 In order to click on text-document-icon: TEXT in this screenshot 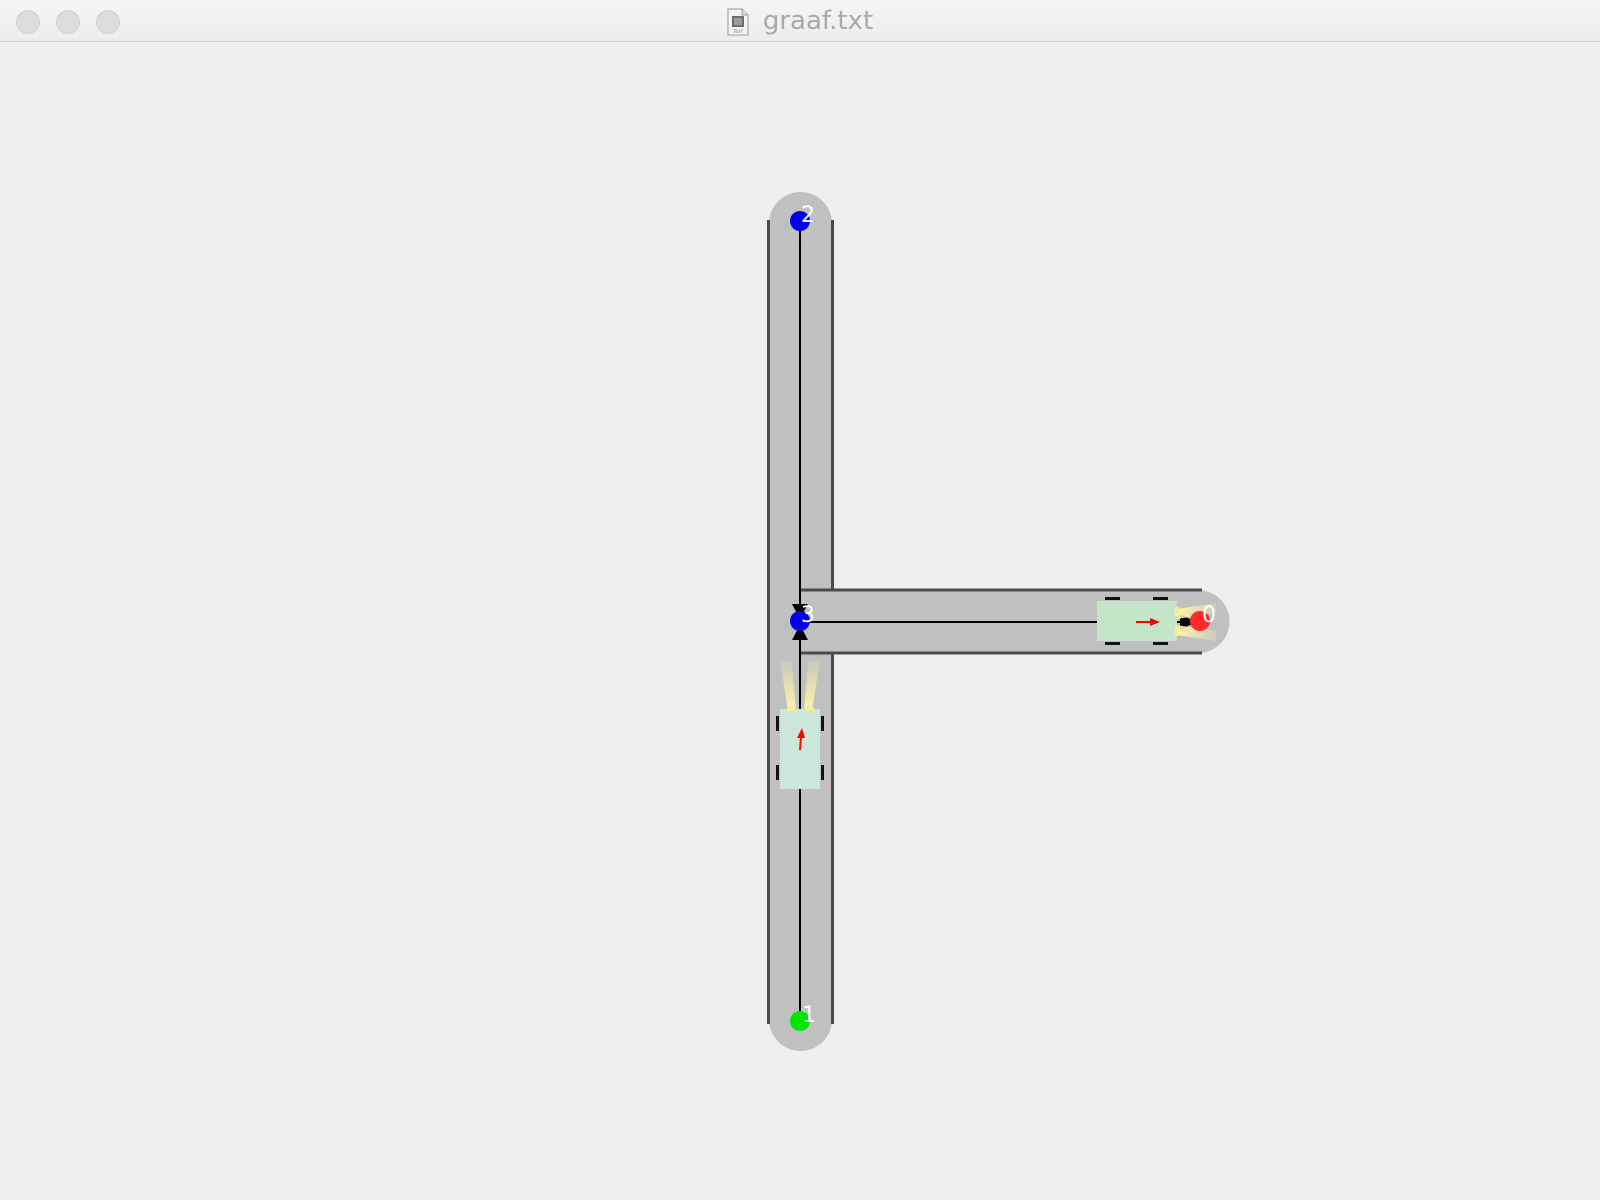, I will do `click(738, 22)`.